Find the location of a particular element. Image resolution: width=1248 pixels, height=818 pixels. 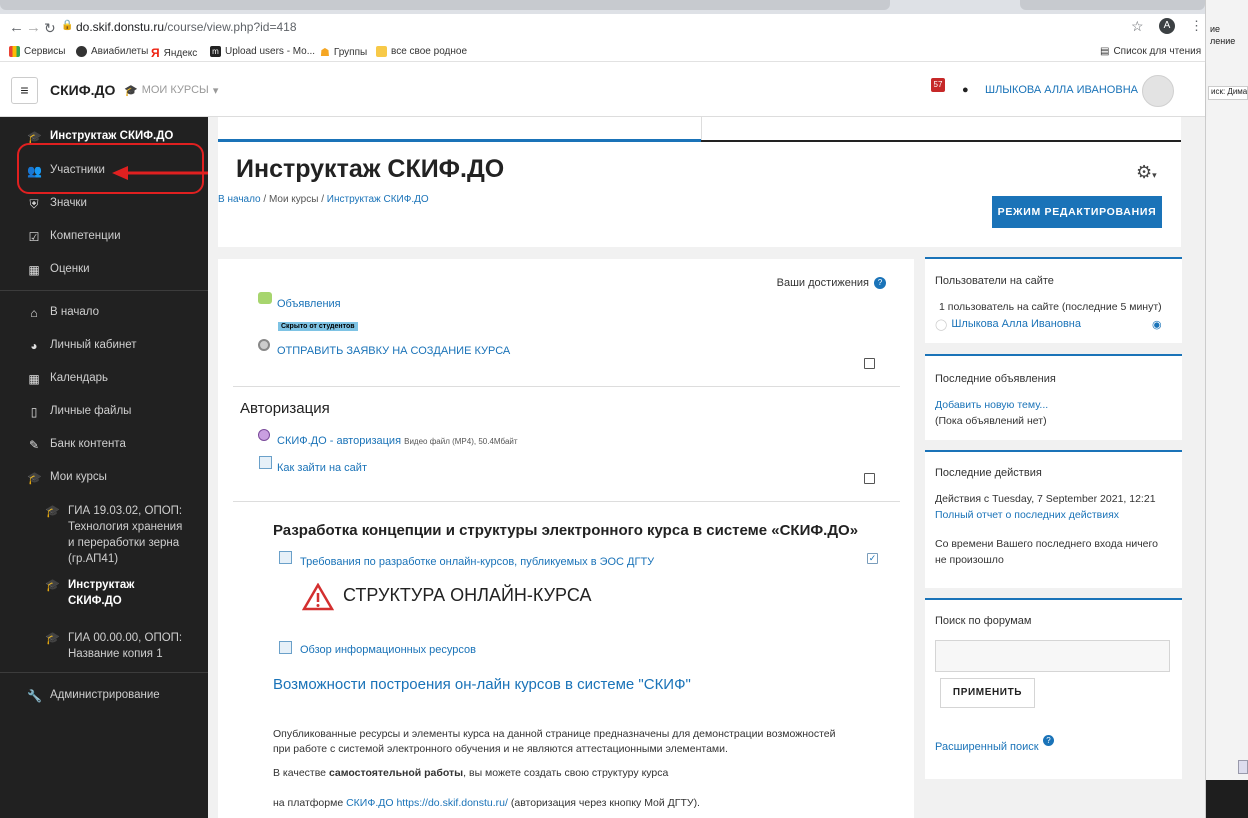

course-name-line: (гр.АП41) is located at coordinates (93, 559).